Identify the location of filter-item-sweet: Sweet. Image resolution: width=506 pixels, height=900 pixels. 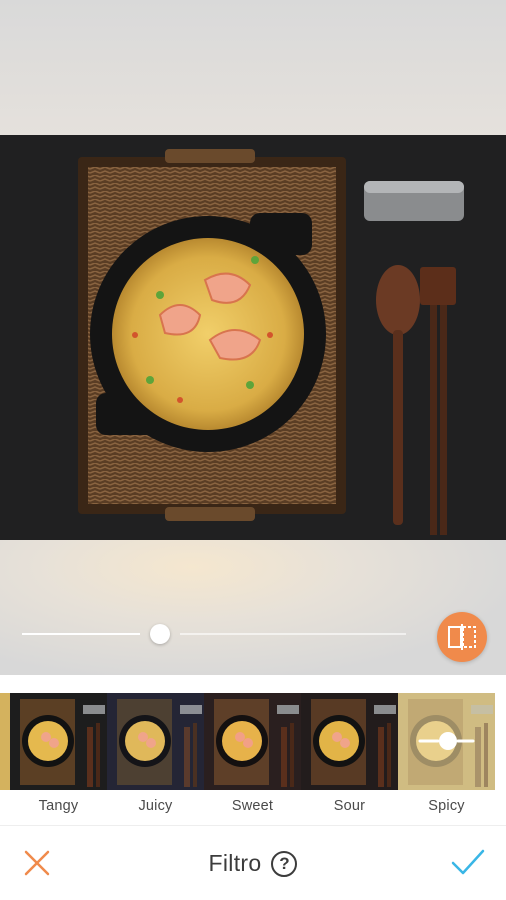
(252, 759).